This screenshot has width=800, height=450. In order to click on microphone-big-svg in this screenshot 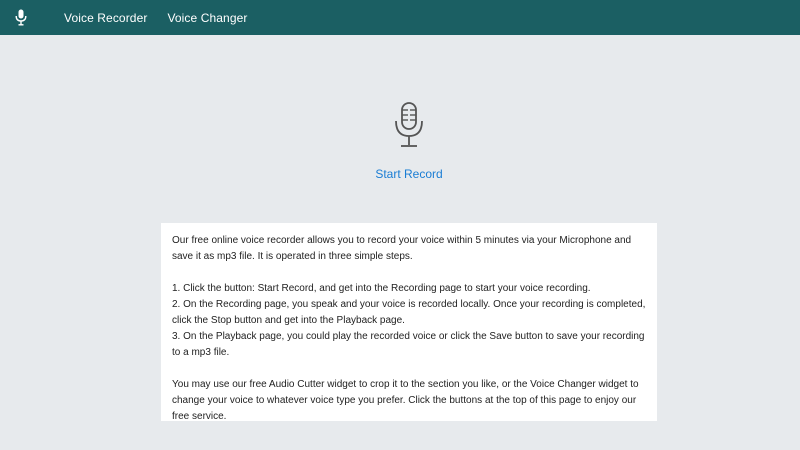, I will do `click(409, 124)`.